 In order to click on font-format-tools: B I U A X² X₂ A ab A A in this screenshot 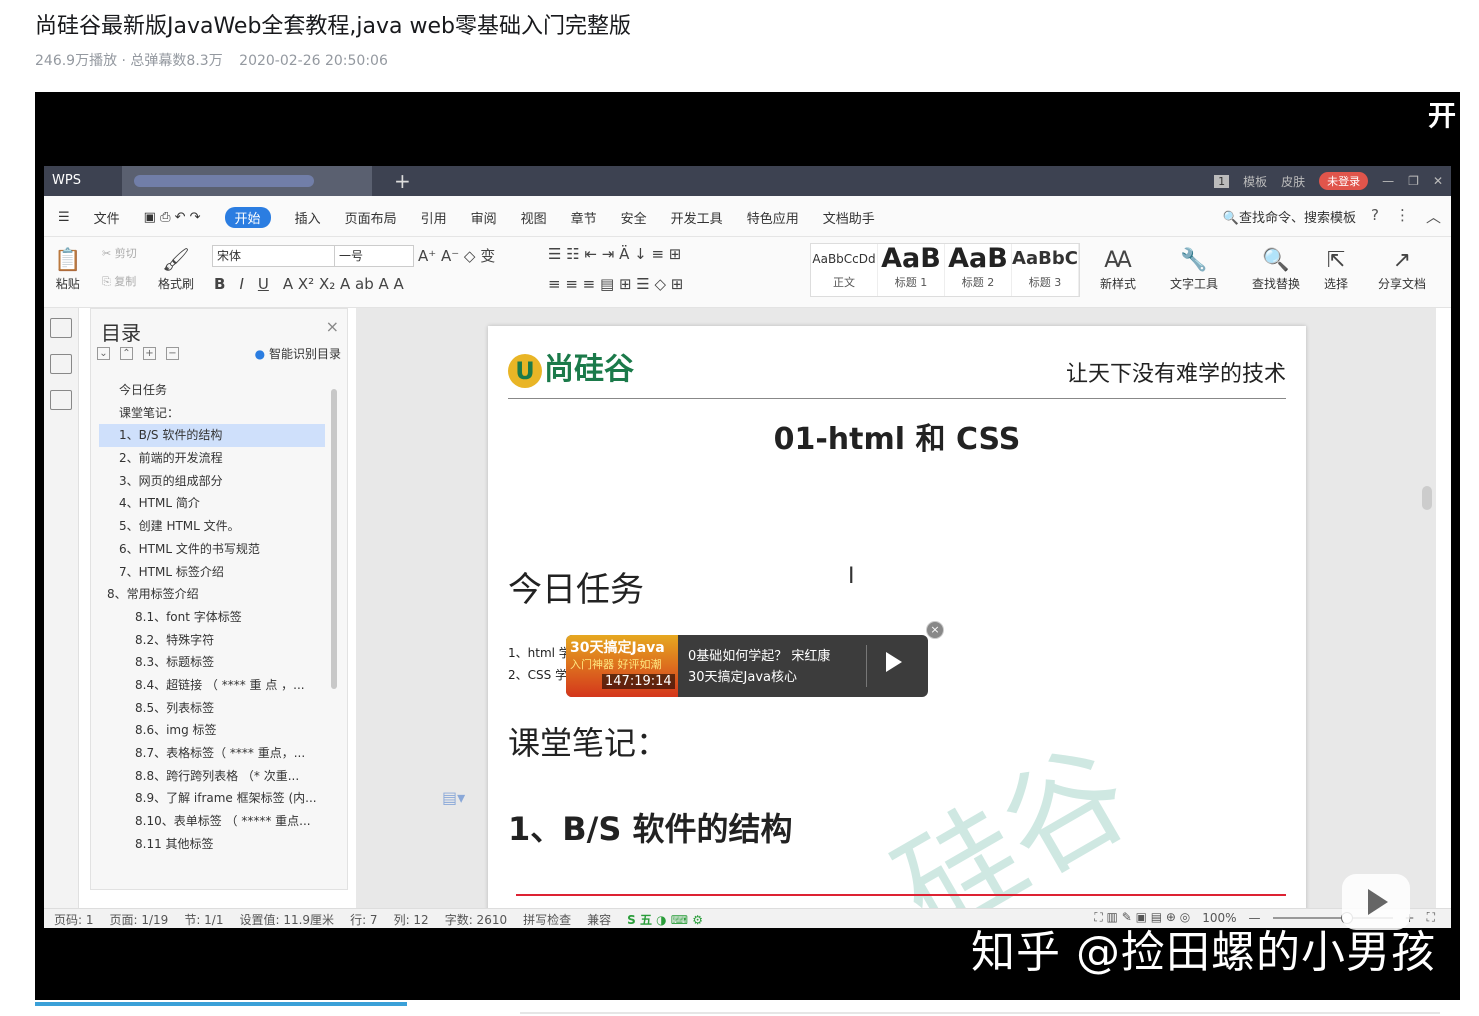, I will do `click(309, 284)`.